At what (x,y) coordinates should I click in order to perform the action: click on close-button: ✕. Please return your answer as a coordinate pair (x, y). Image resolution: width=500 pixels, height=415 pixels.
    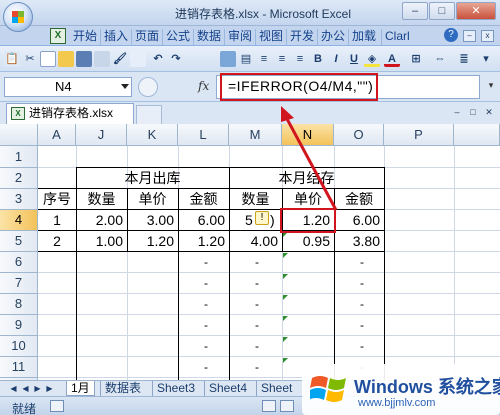
    Looking at the image, I should click on (476, 11).